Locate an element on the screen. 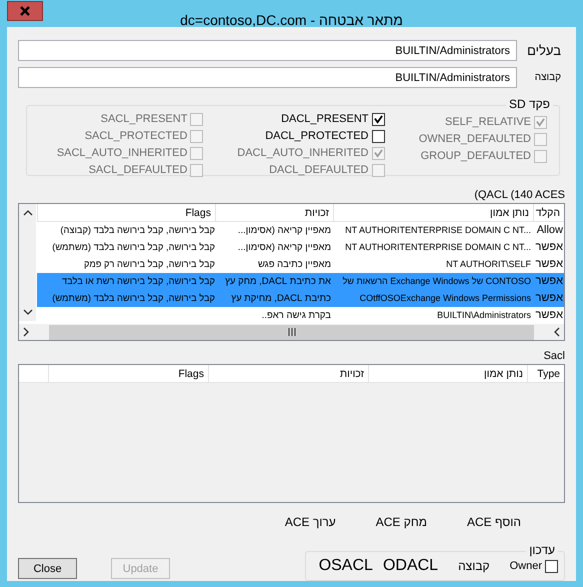 The height and width of the screenshot is (587, 583). checkbox-label: SACL_AUTO_INHERITED is located at coordinates (122, 153).